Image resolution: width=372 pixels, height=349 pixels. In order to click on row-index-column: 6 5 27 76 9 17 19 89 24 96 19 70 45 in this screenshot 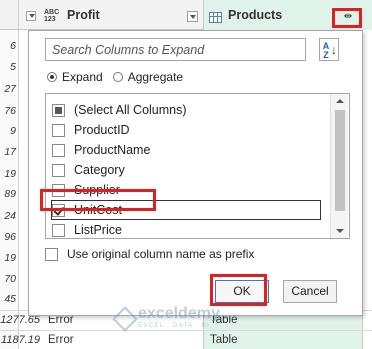, I will do `click(9, 189)`.